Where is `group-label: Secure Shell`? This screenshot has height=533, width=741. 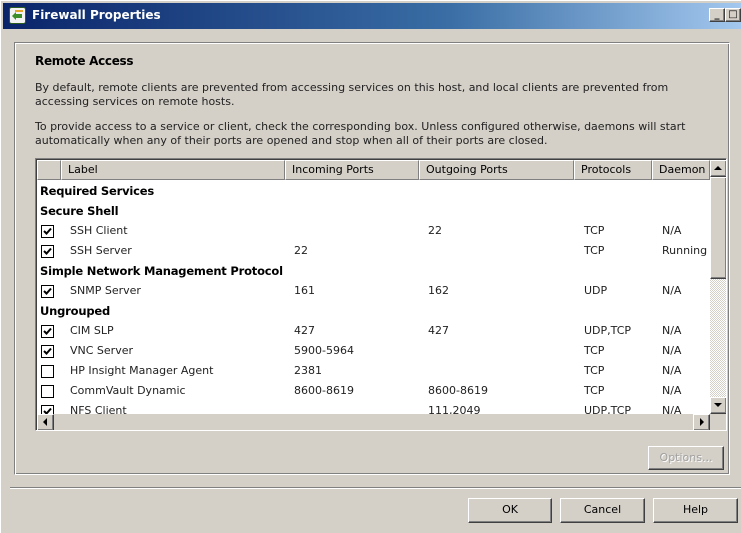 group-label: Secure Shell is located at coordinates (79, 211).